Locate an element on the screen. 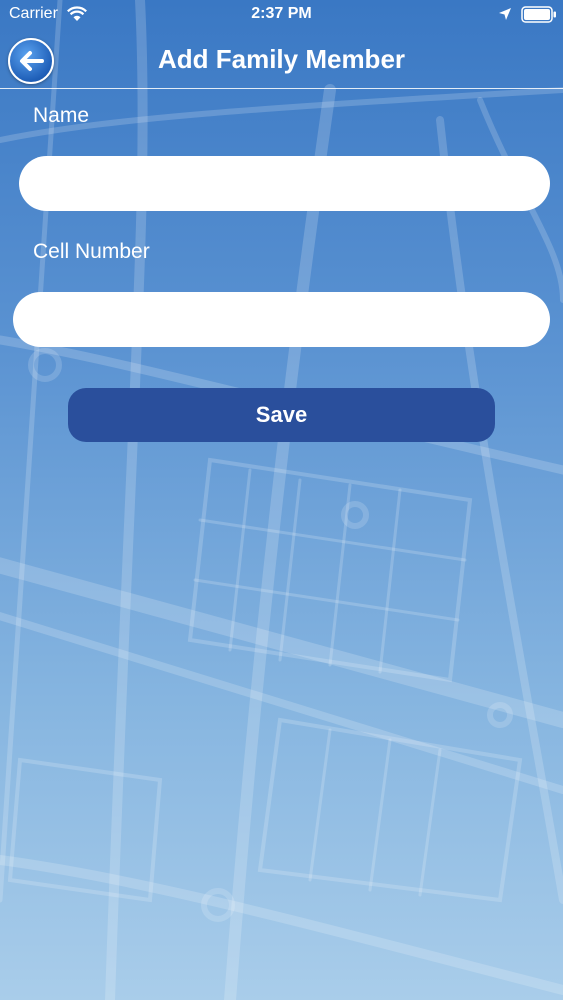 The width and height of the screenshot is (563, 1000). page-title: Add Family Member is located at coordinates (281, 59).